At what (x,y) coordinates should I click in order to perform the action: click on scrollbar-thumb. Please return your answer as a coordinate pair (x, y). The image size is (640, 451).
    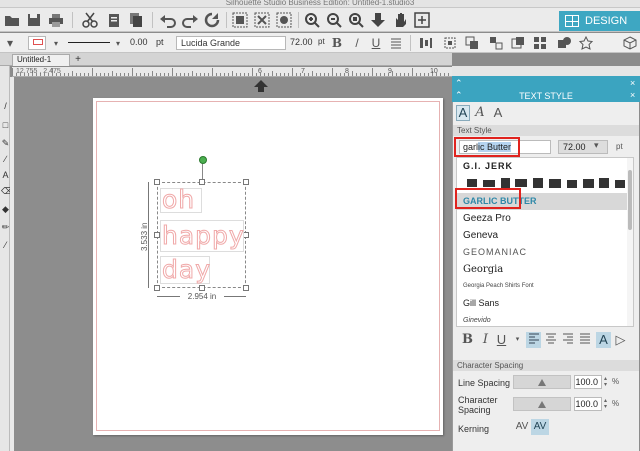
    Looking at the image, I should click on (630, 200).